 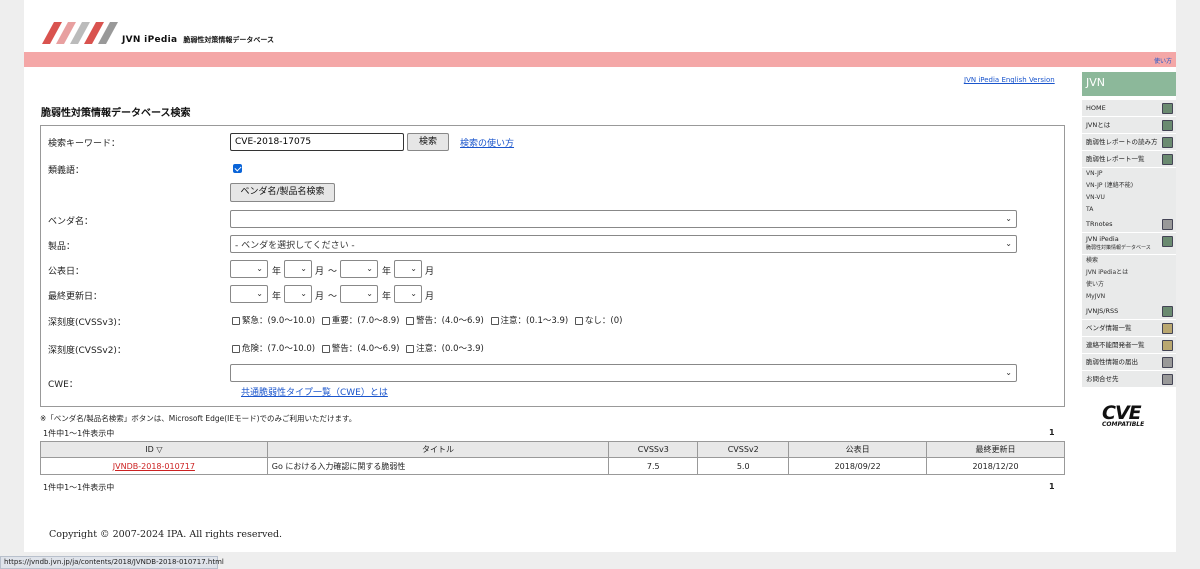 I want to click on cvss3-medium-checkbox, so click(x=410, y=320).